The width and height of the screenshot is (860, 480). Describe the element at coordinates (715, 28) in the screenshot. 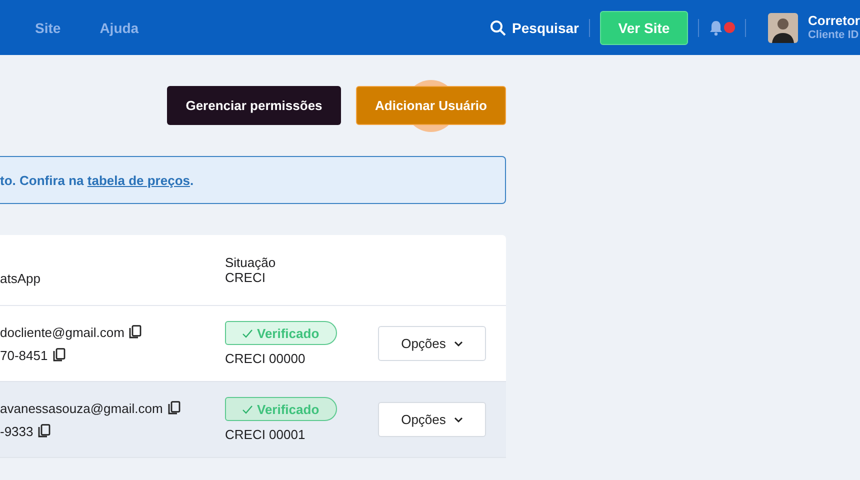

I see `bell-icon` at that location.